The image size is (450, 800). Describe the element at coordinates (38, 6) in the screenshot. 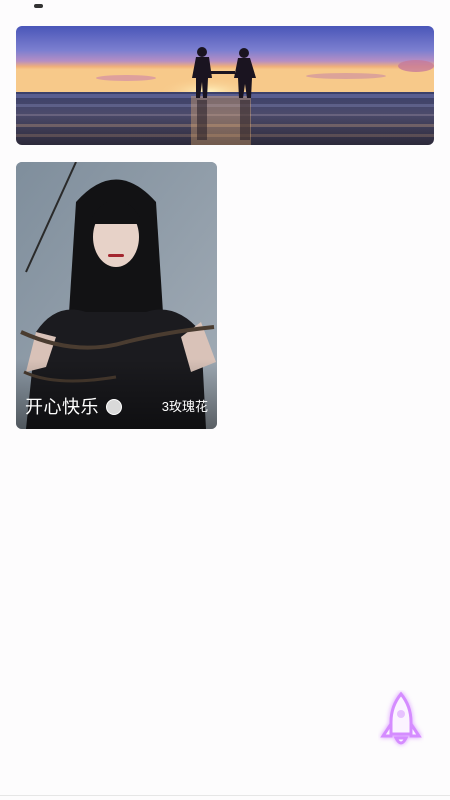

I see `status-indicator` at that location.